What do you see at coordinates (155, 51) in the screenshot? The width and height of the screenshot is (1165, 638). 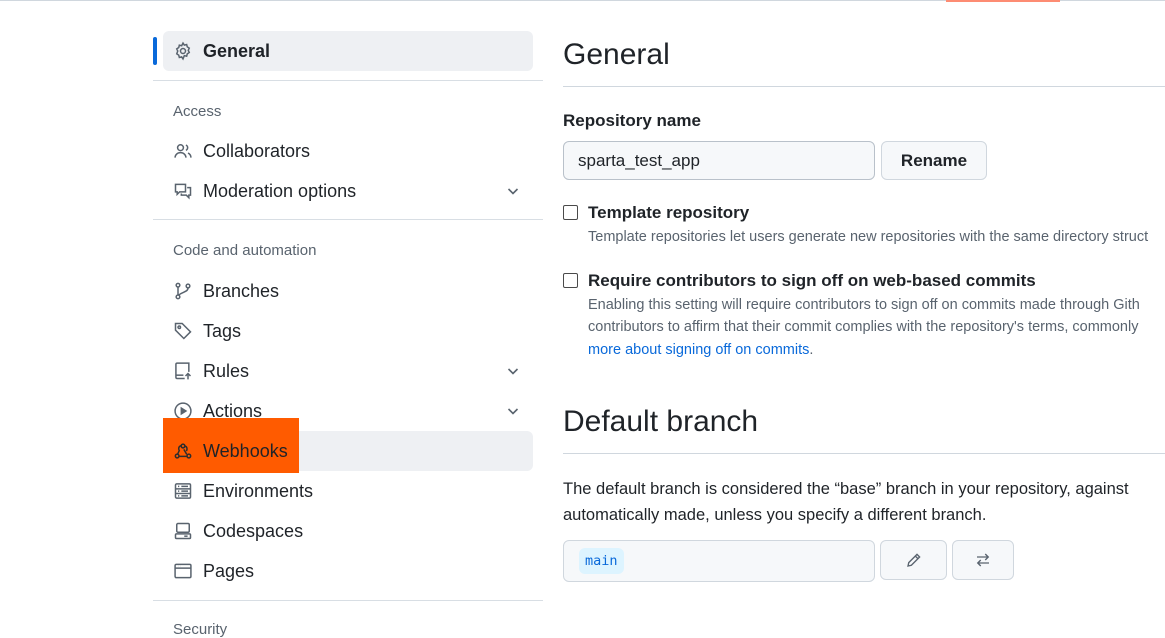 I see `selected-indicator` at bounding box center [155, 51].